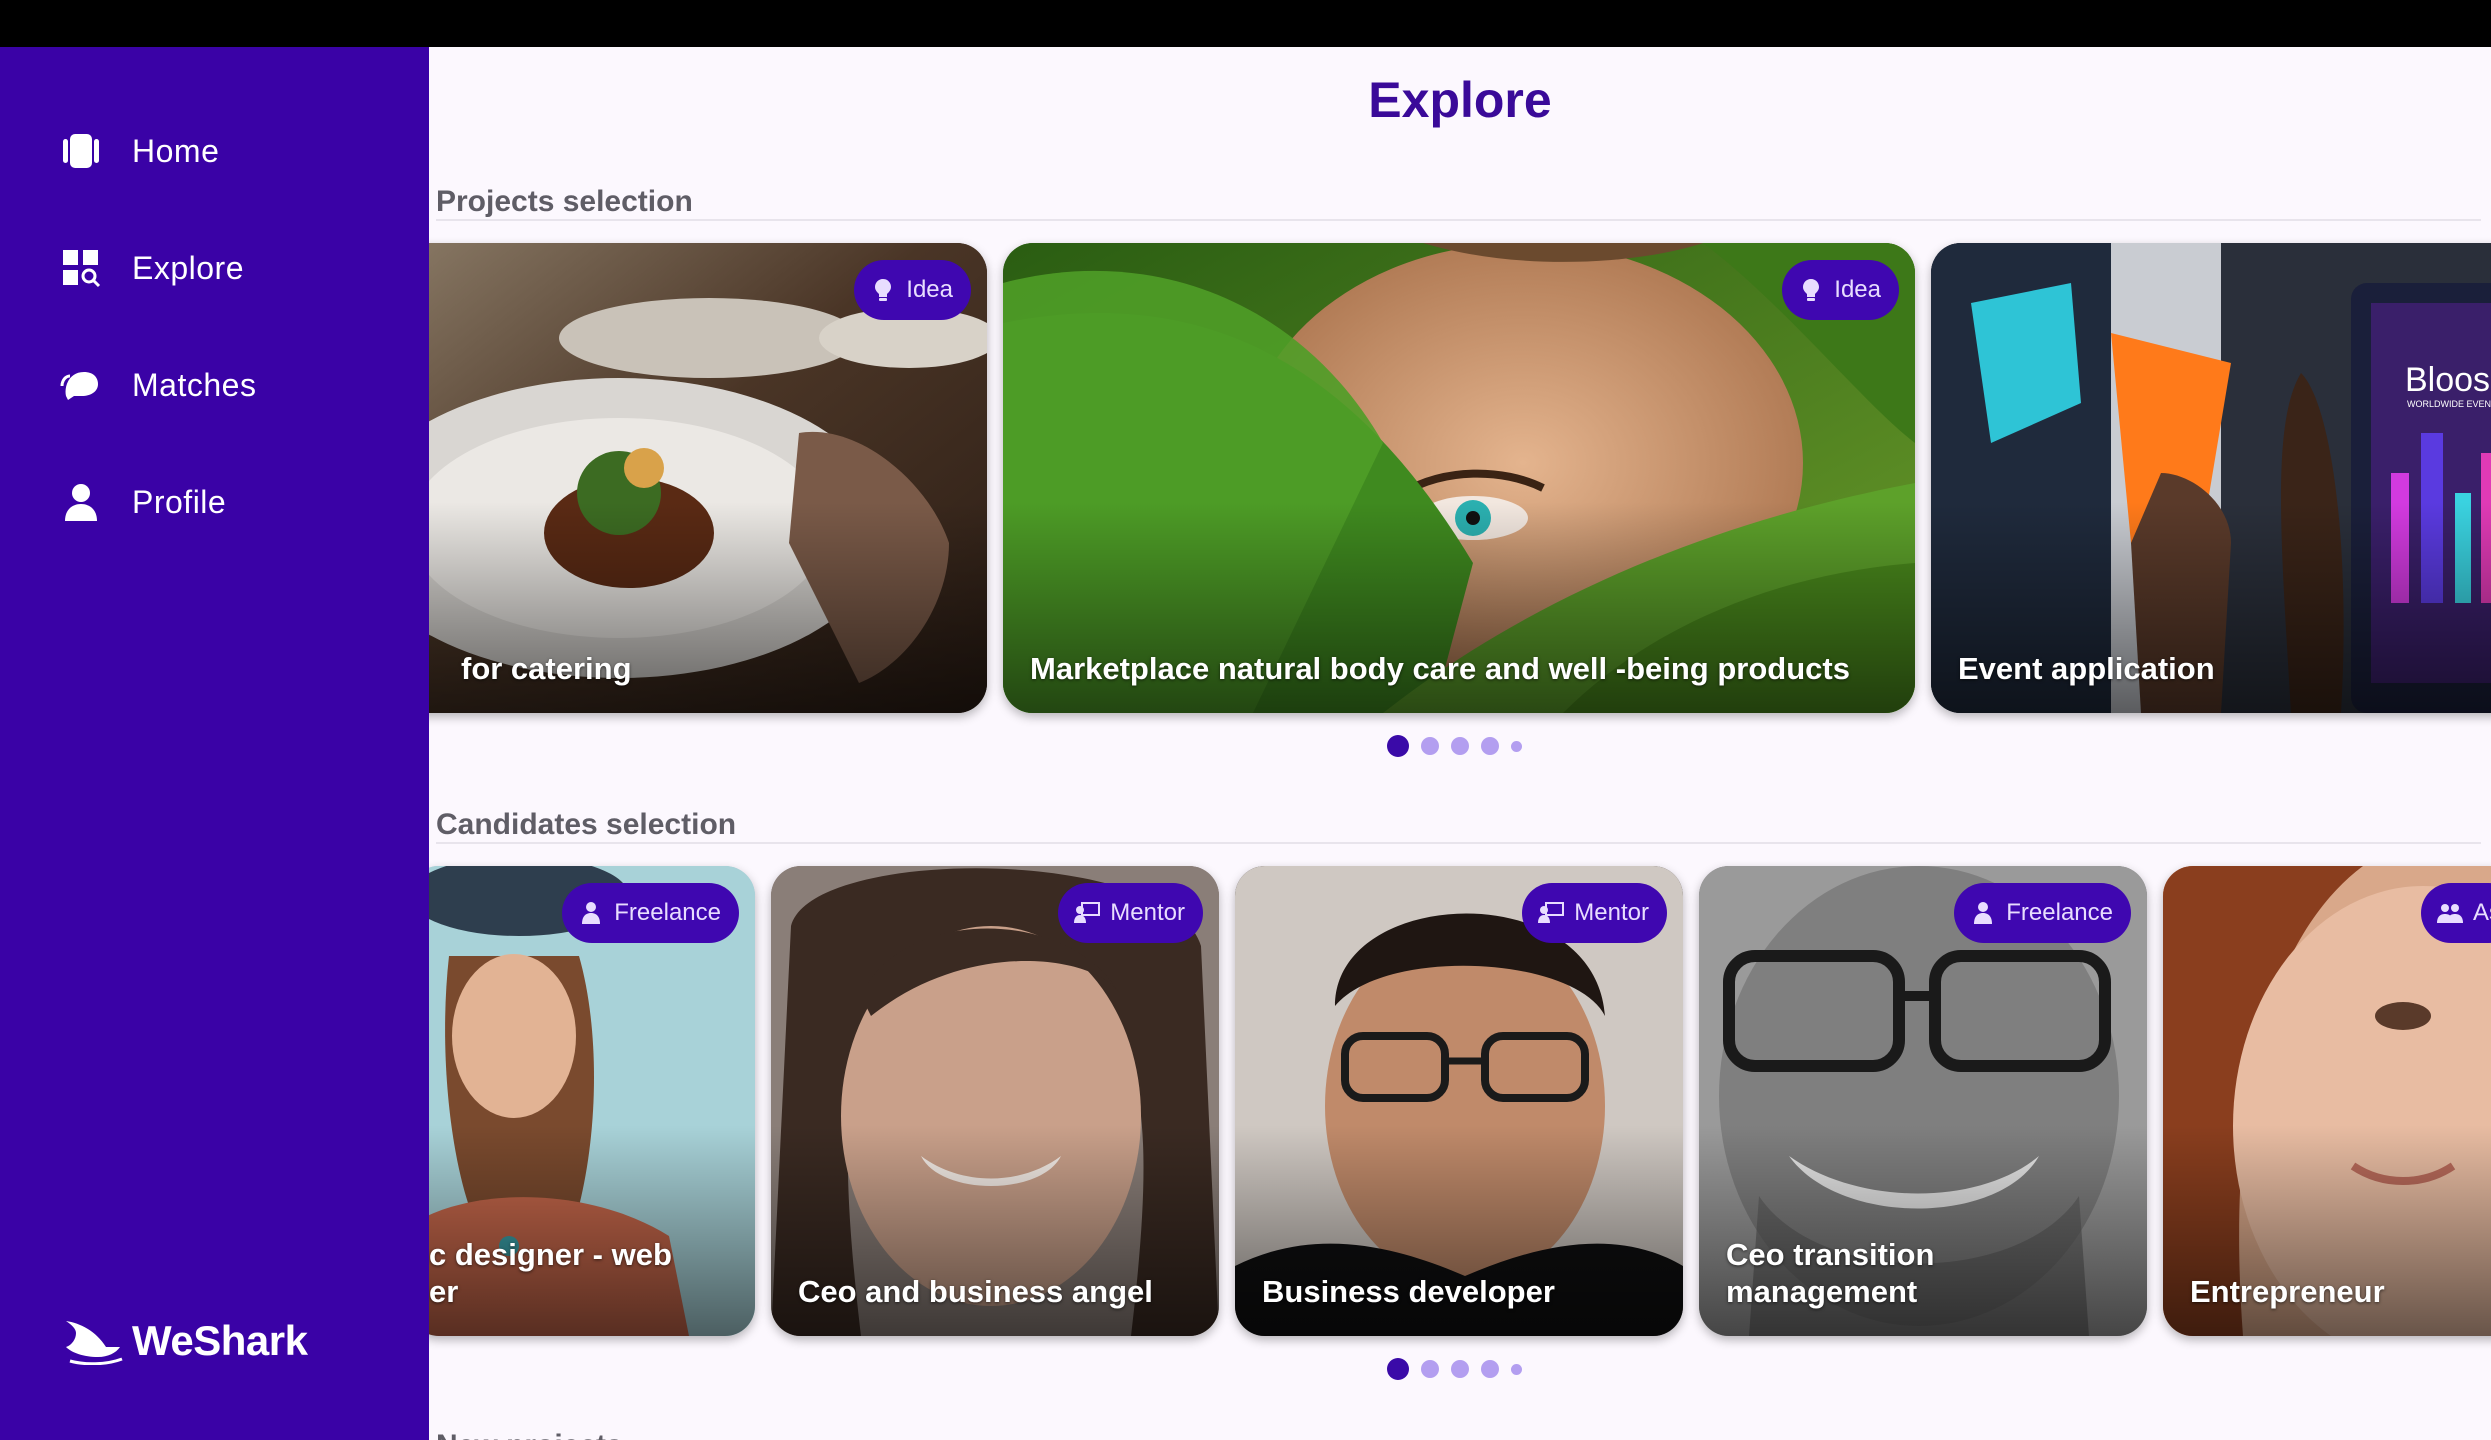  Describe the element at coordinates (194, 384) in the screenshot. I see `nav-label-matches: Matches` at that location.